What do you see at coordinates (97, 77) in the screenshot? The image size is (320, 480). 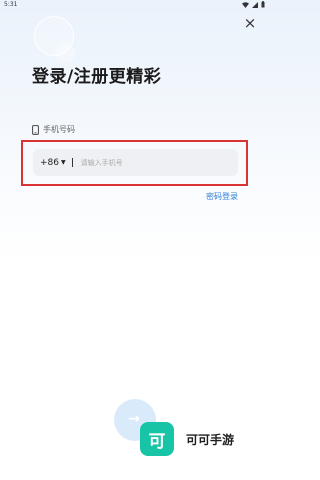 I see `page-title: 登录/注册更精彩` at bounding box center [97, 77].